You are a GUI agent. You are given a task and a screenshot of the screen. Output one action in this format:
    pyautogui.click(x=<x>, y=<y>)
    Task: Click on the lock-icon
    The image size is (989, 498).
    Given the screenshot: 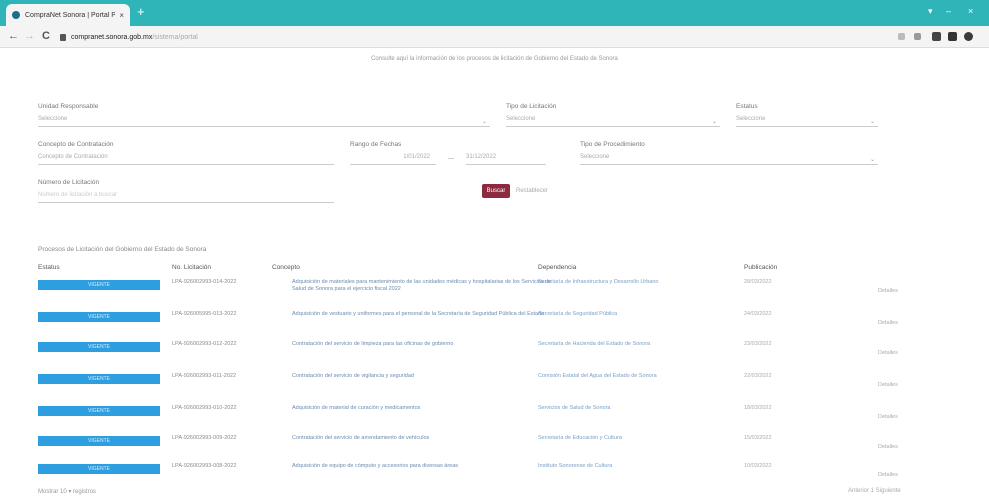 What is the action you would take?
    pyautogui.click(x=63, y=37)
    